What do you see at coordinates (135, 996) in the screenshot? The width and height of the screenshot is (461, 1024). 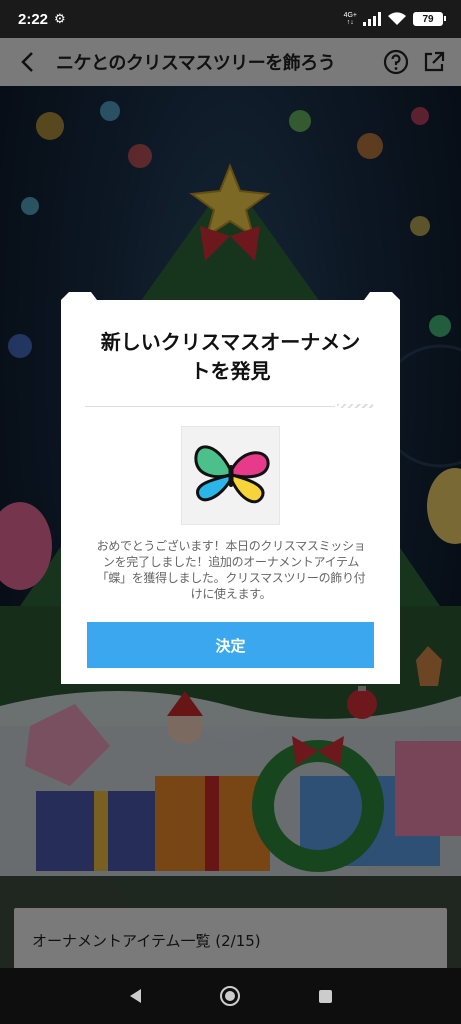 I see `nav-back-icon` at bounding box center [135, 996].